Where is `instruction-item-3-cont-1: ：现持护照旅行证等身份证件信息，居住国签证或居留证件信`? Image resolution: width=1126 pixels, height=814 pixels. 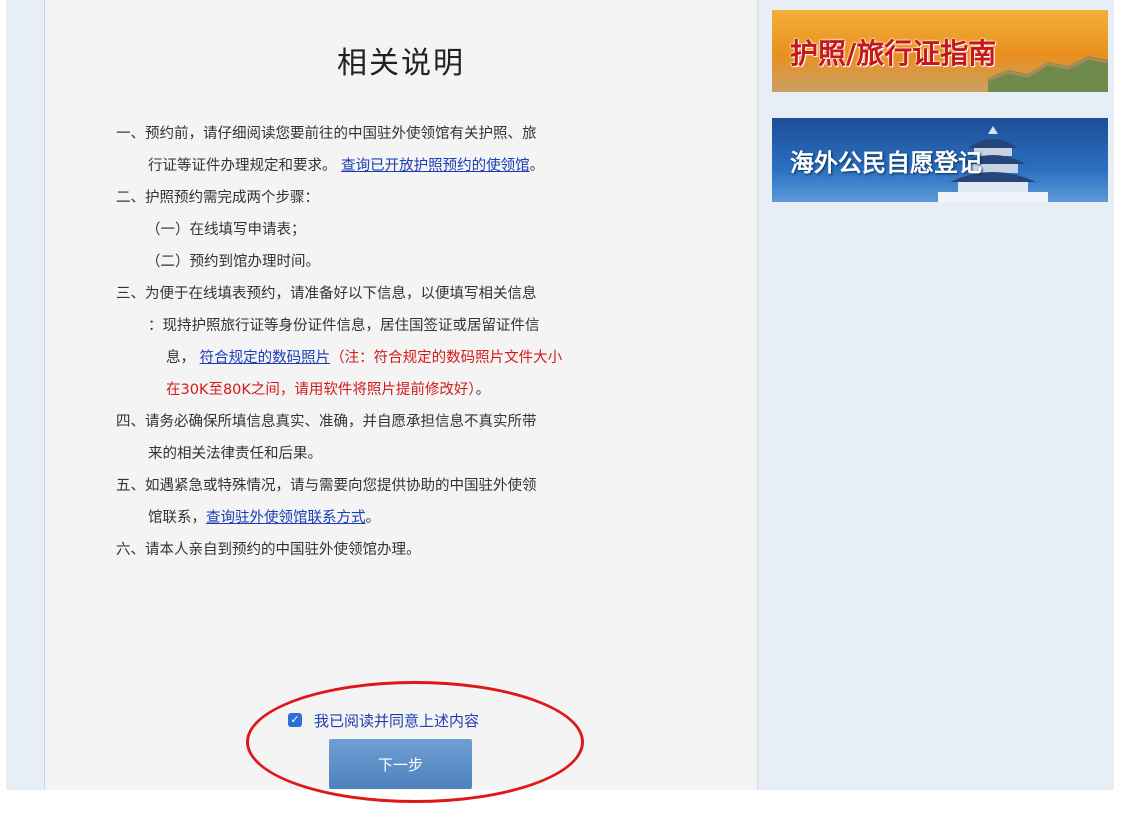
instruction-item-3-cont-1: ：现持护照旅行证等身份证件信息，居住国签证或居留证件信 is located at coordinates (344, 326).